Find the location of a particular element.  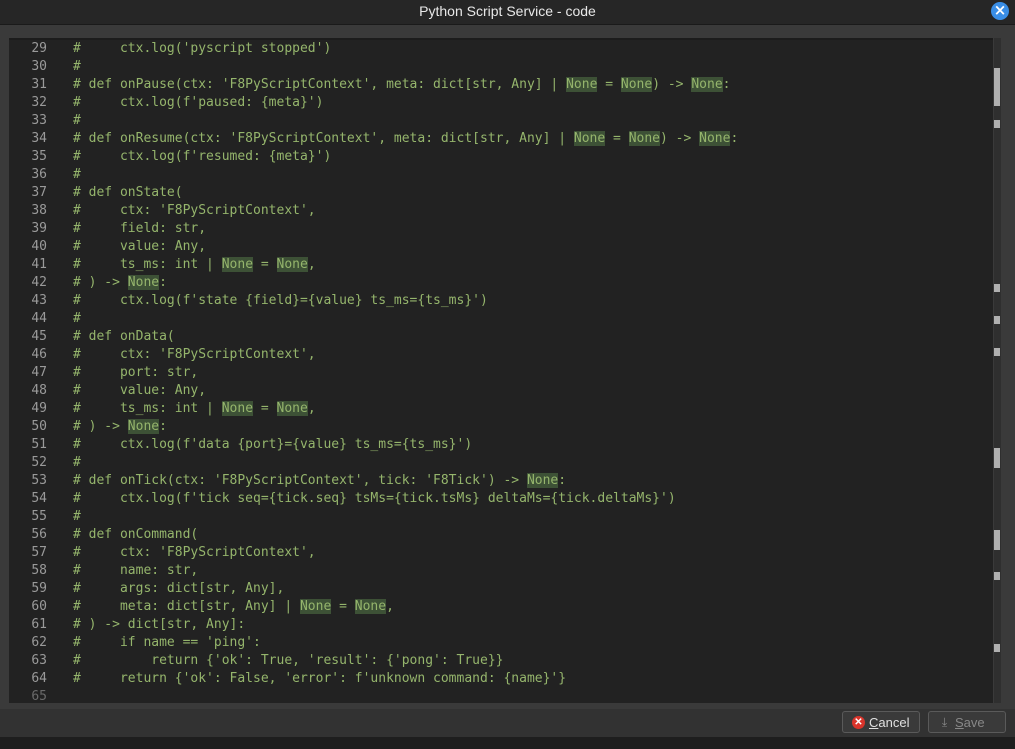

line-number: 61 is located at coordinates (39, 624).